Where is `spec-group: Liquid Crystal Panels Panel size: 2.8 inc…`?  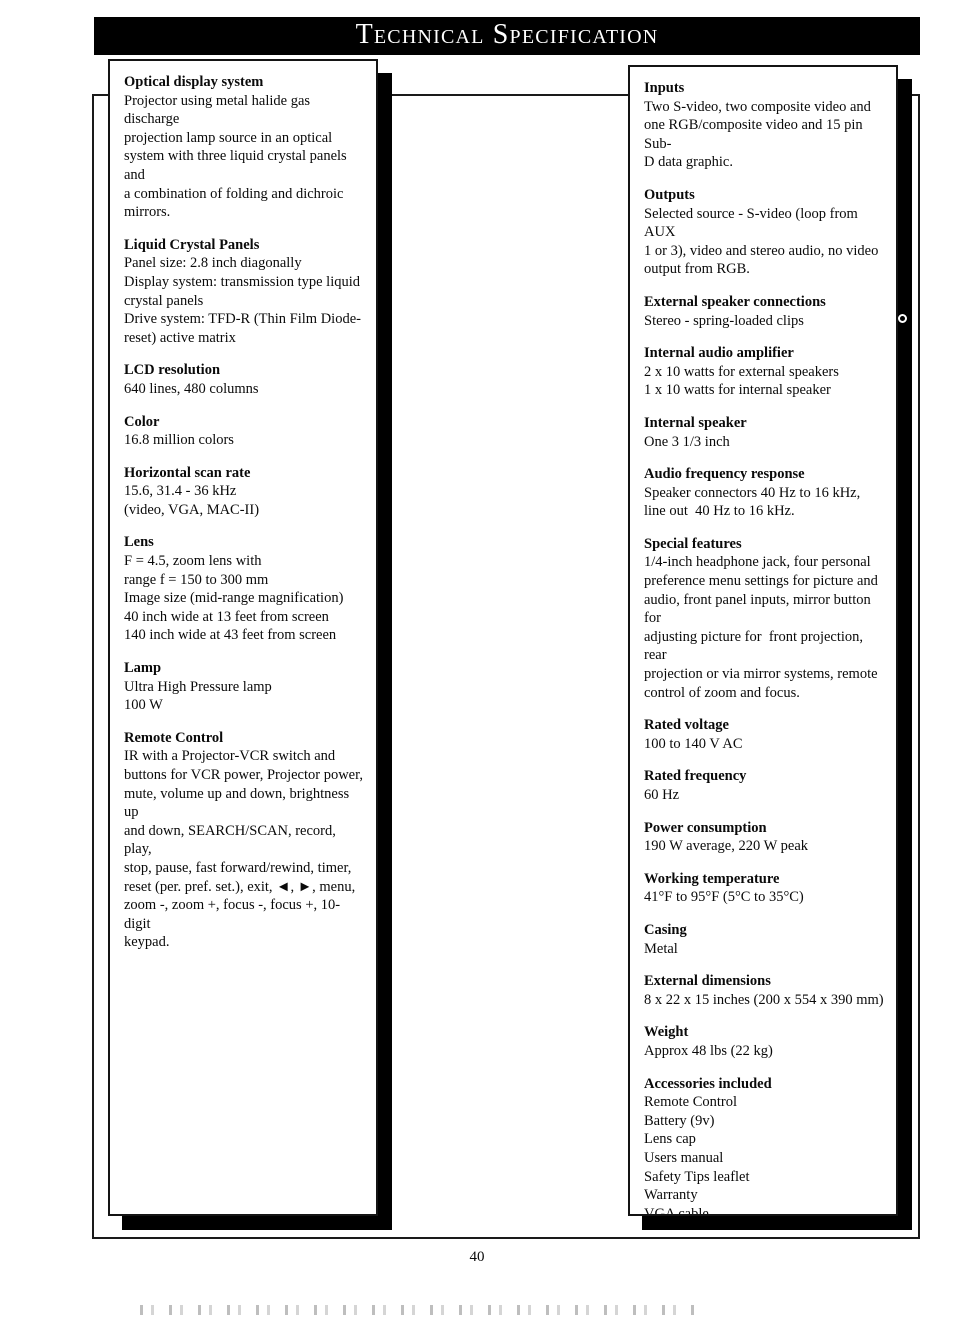 spec-group: Liquid Crystal Panels Panel size: 2.8 inc… is located at coordinates (245, 292).